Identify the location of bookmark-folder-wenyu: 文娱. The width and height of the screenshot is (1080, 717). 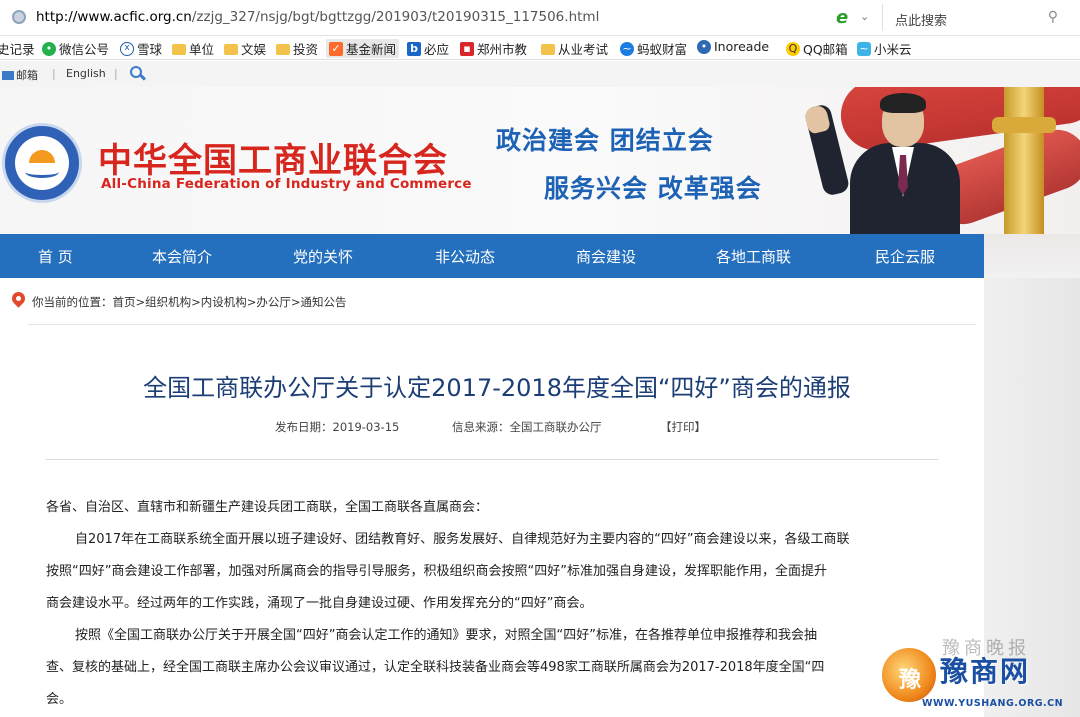
(245, 48).